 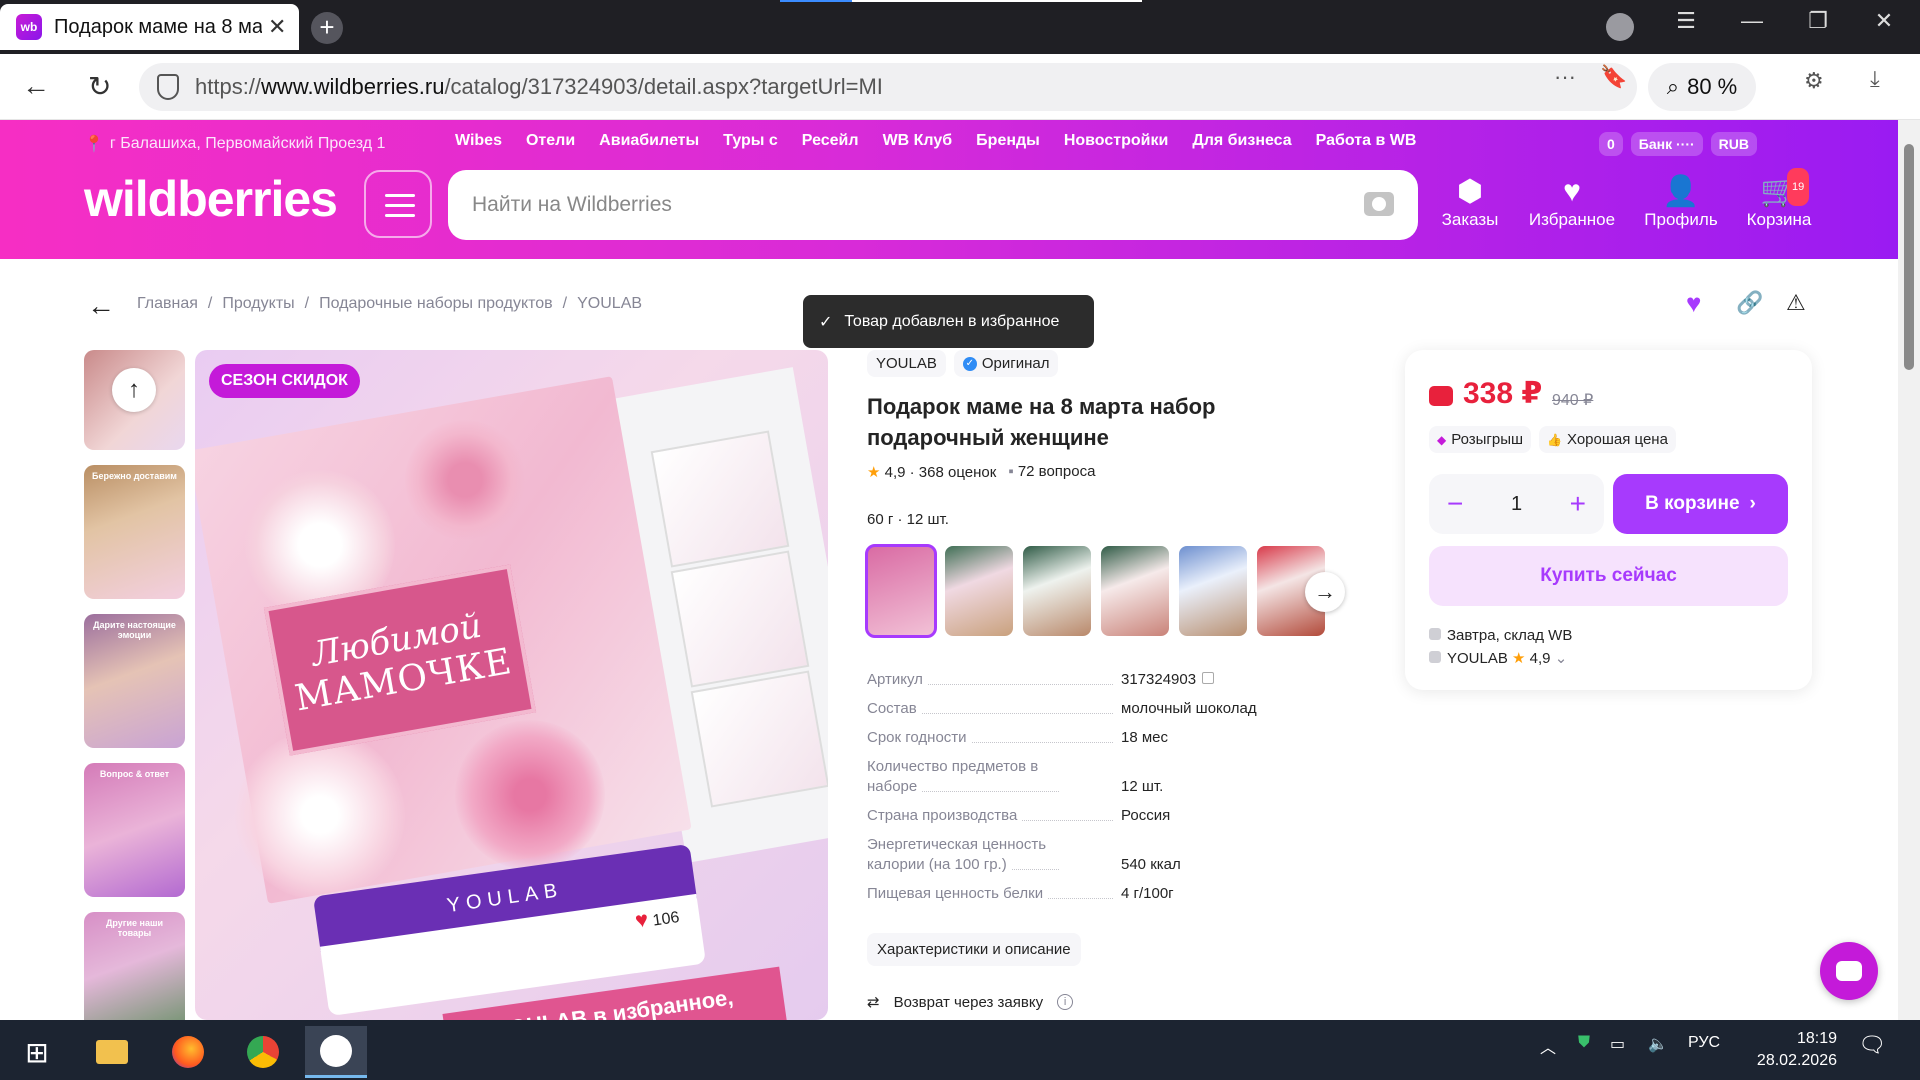 What do you see at coordinates (1051, 472) in the screenshot?
I see `questions-link: ▪ 72 вопроса` at bounding box center [1051, 472].